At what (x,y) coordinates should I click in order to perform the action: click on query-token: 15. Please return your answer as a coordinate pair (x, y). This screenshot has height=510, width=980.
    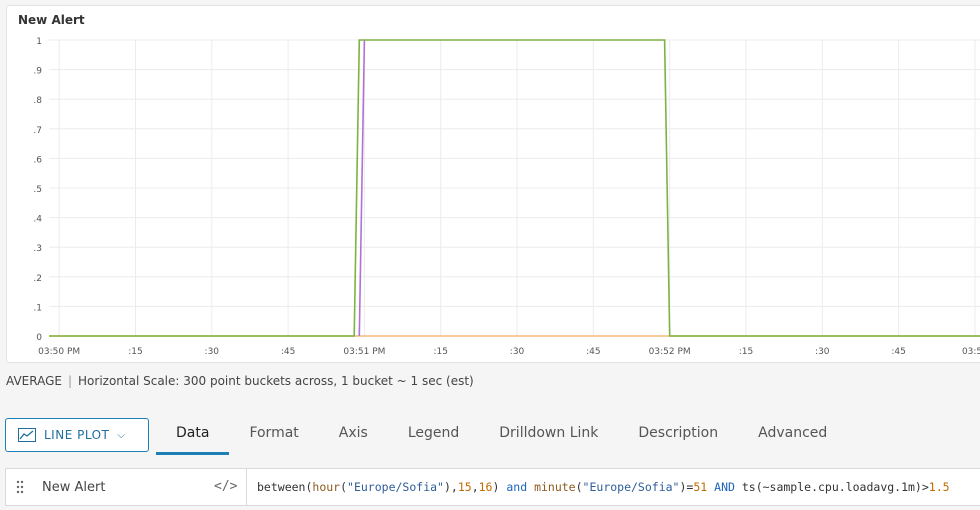
    Looking at the image, I should click on (464, 487).